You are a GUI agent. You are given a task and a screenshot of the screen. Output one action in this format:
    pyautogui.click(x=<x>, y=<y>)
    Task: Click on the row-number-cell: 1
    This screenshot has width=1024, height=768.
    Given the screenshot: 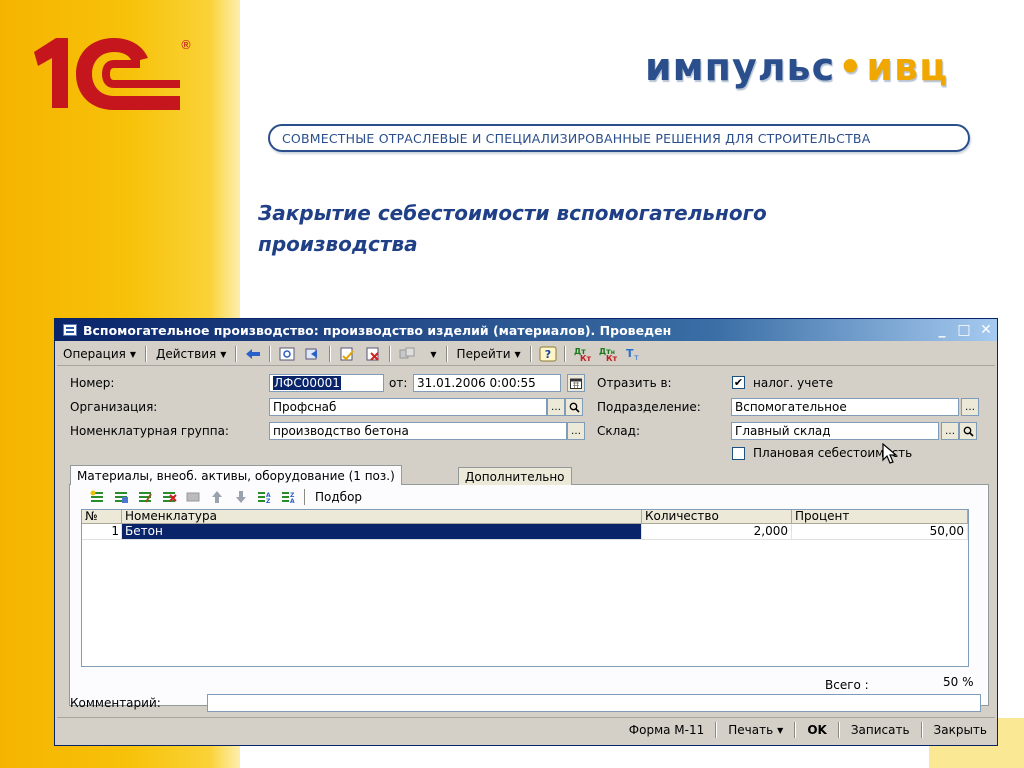 What is the action you would take?
    pyautogui.click(x=102, y=532)
    